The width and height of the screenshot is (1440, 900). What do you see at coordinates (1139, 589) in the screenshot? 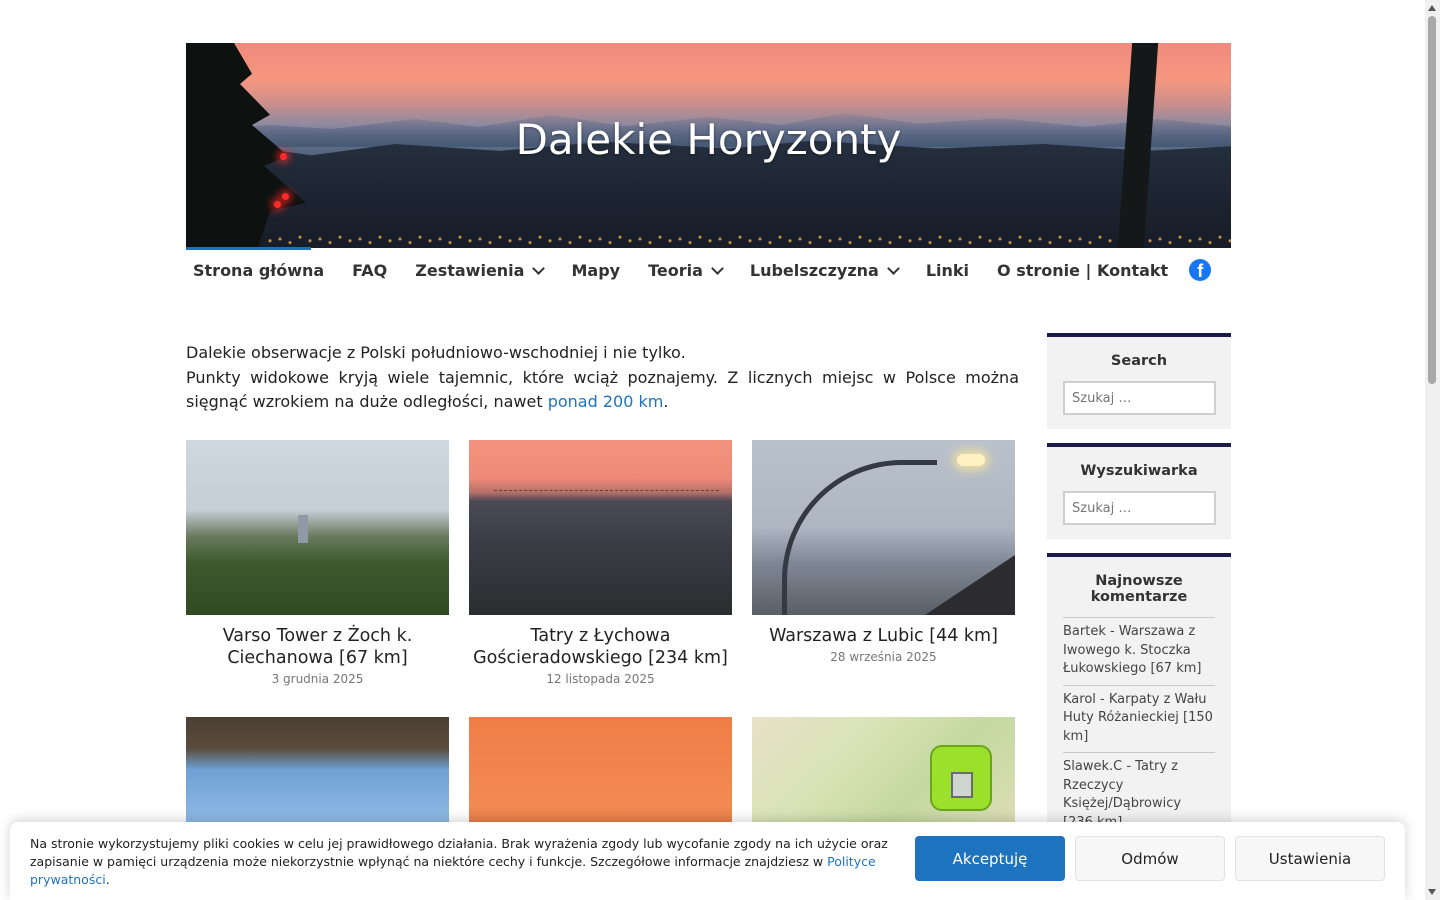
I see `widget-title: Najnowsze komentarze` at bounding box center [1139, 589].